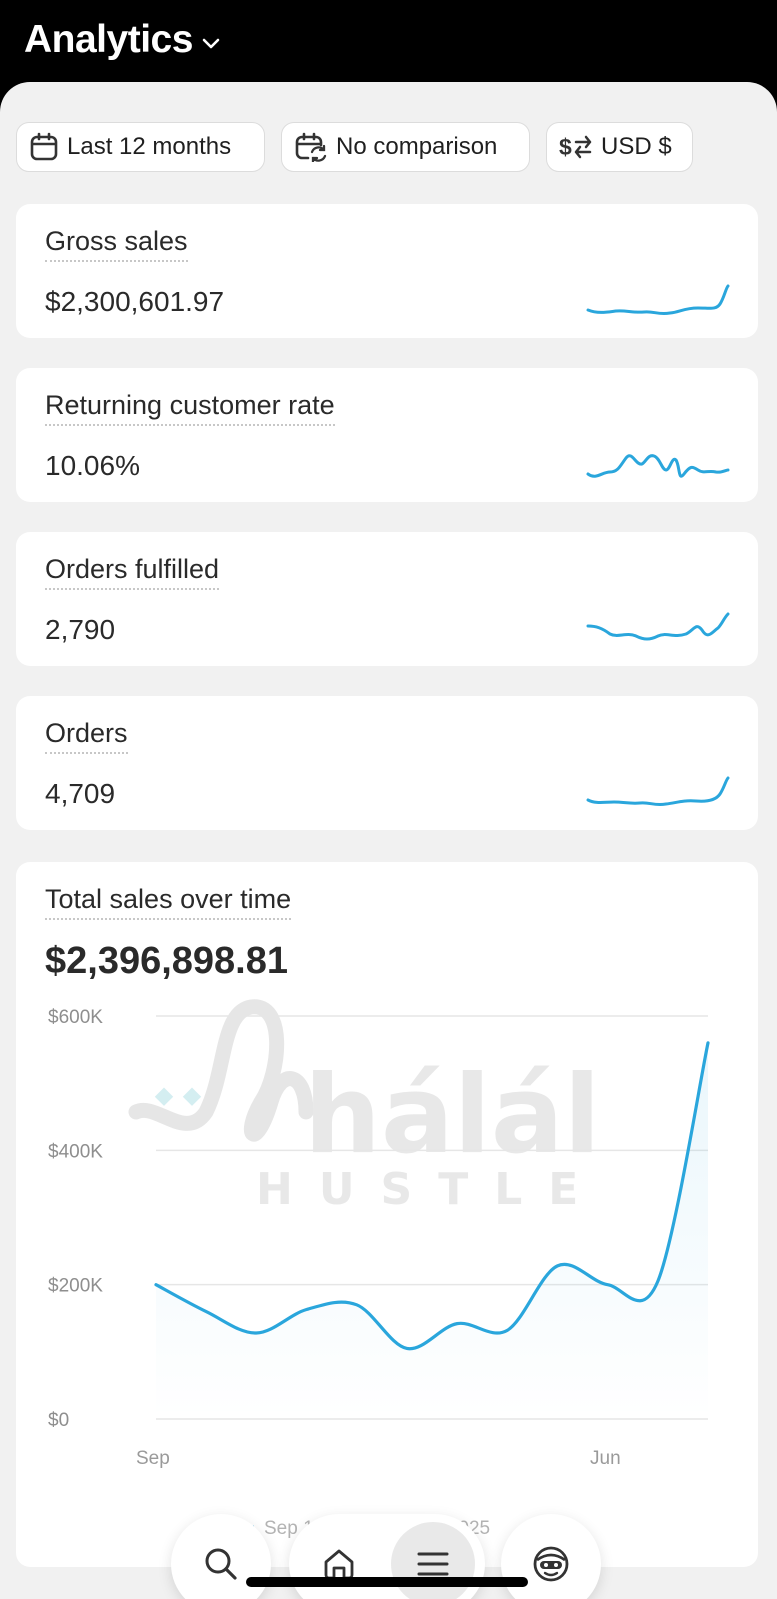 This screenshot has height=1599, width=777. I want to click on comparison-label: No comparison, so click(417, 146).